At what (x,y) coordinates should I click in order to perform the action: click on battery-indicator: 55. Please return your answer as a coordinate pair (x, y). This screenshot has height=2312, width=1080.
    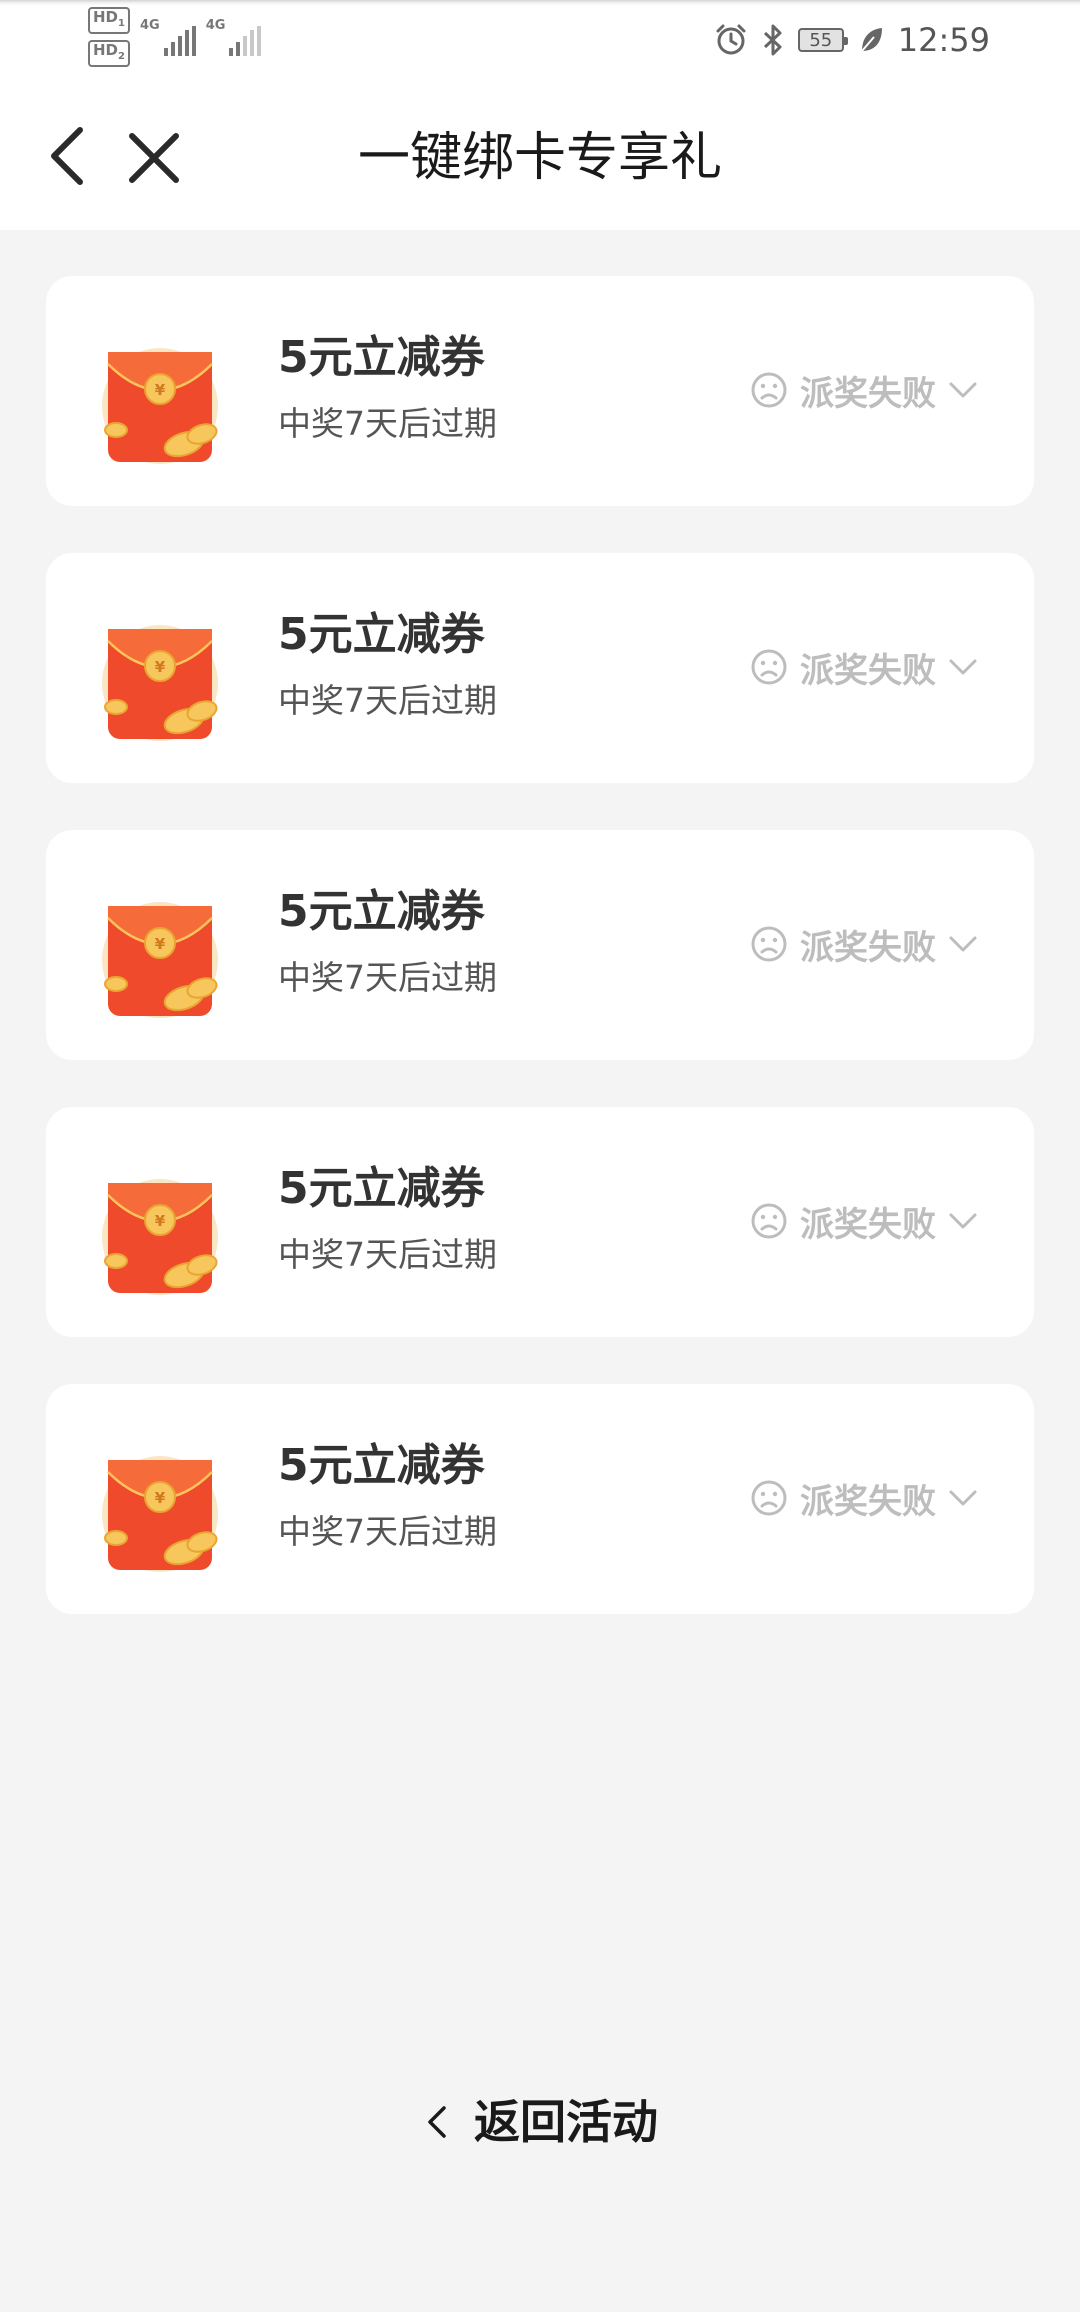
    Looking at the image, I should click on (822, 40).